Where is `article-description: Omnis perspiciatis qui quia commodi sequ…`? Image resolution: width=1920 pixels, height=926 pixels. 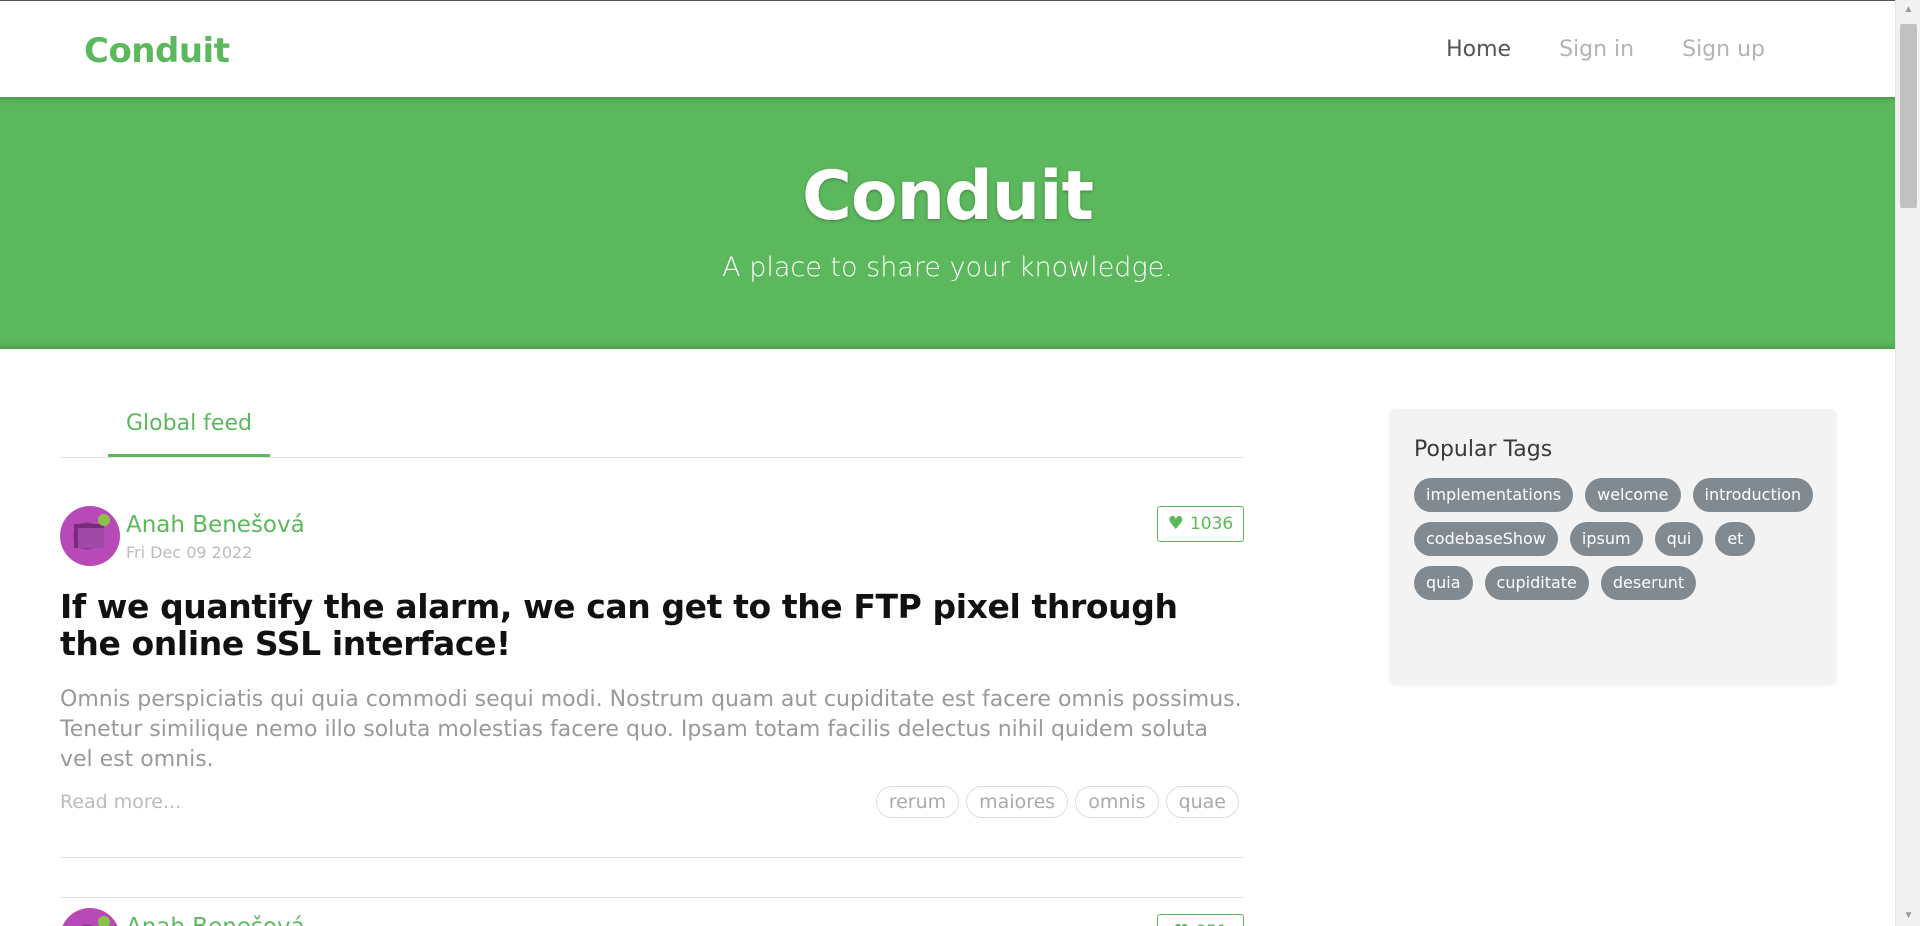
article-description: Omnis perspiciatis qui quia commodi sequ… is located at coordinates (651, 729).